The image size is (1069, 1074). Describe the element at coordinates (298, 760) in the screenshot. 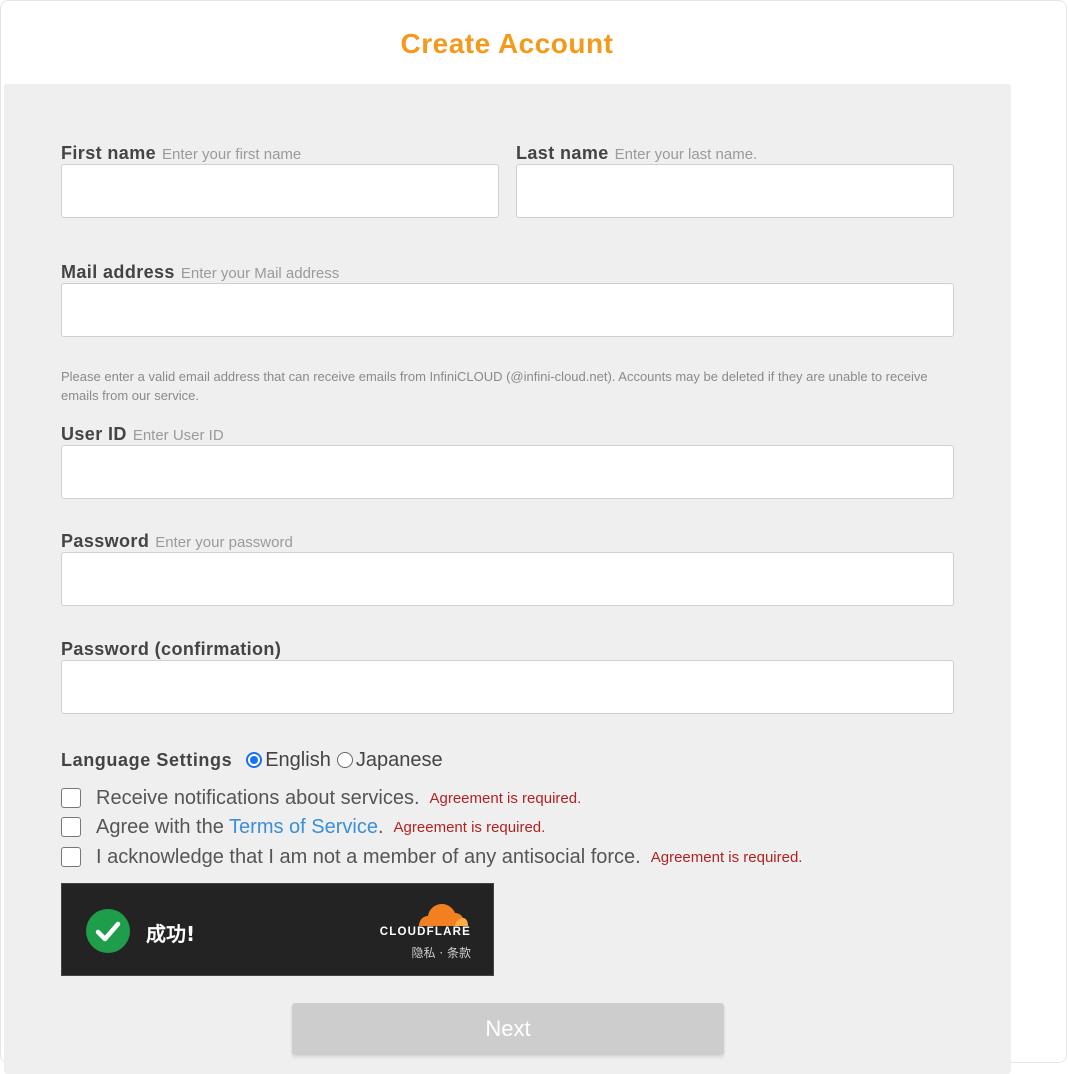

I see `radio-english-label: English` at that location.